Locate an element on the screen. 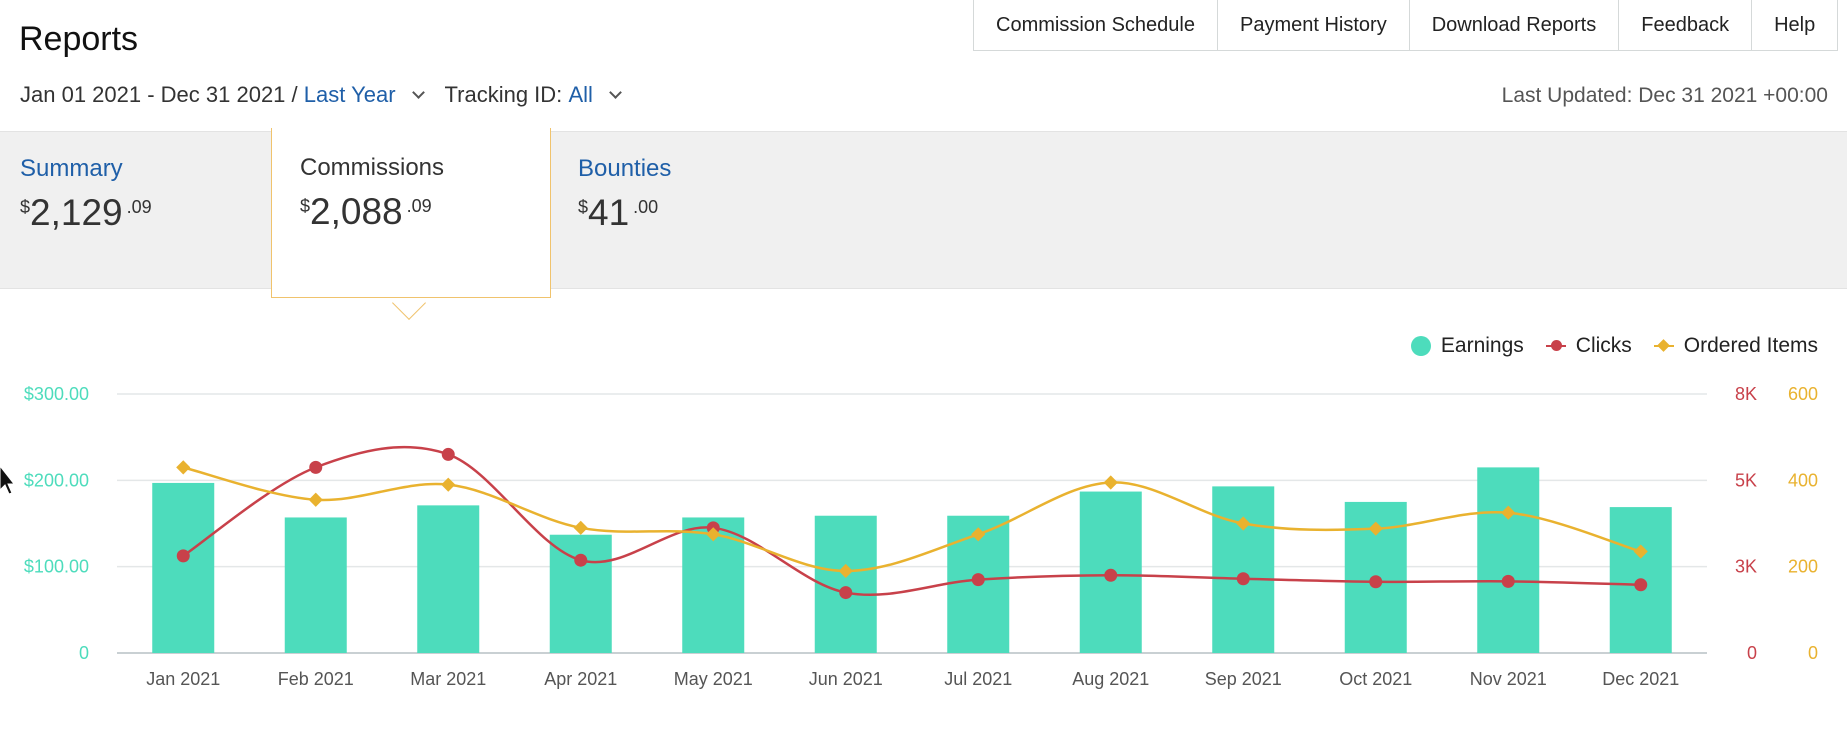 The image size is (1847, 741). right-axis-ordered-tick: 0 is located at coordinates (1813, 653).